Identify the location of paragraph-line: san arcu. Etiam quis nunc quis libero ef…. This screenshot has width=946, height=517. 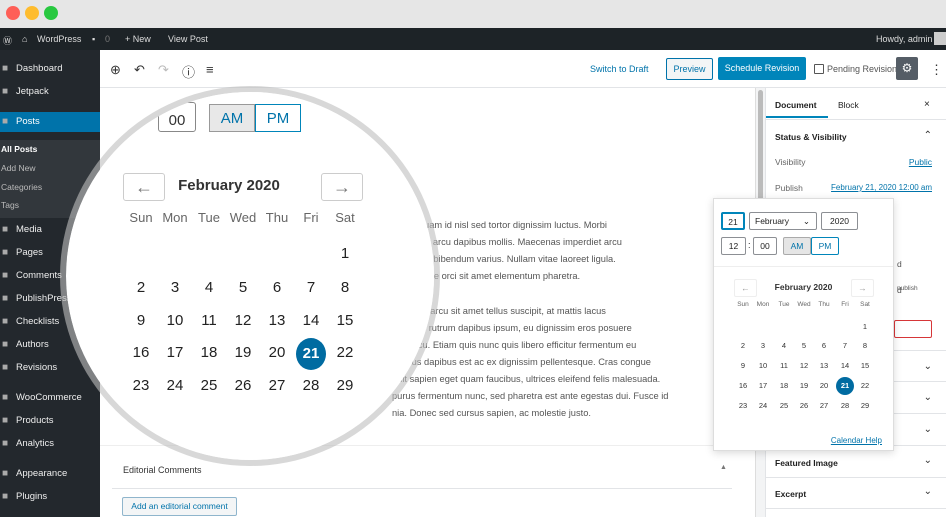
(514, 345).